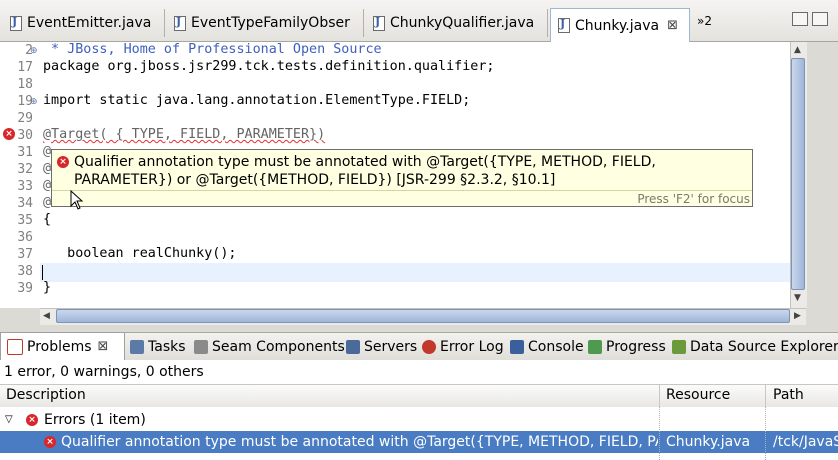 This screenshot has width=838, height=460. Describe the element at coordinates (25, 254) in the screenshot. I see `line-number: 37` at that location.